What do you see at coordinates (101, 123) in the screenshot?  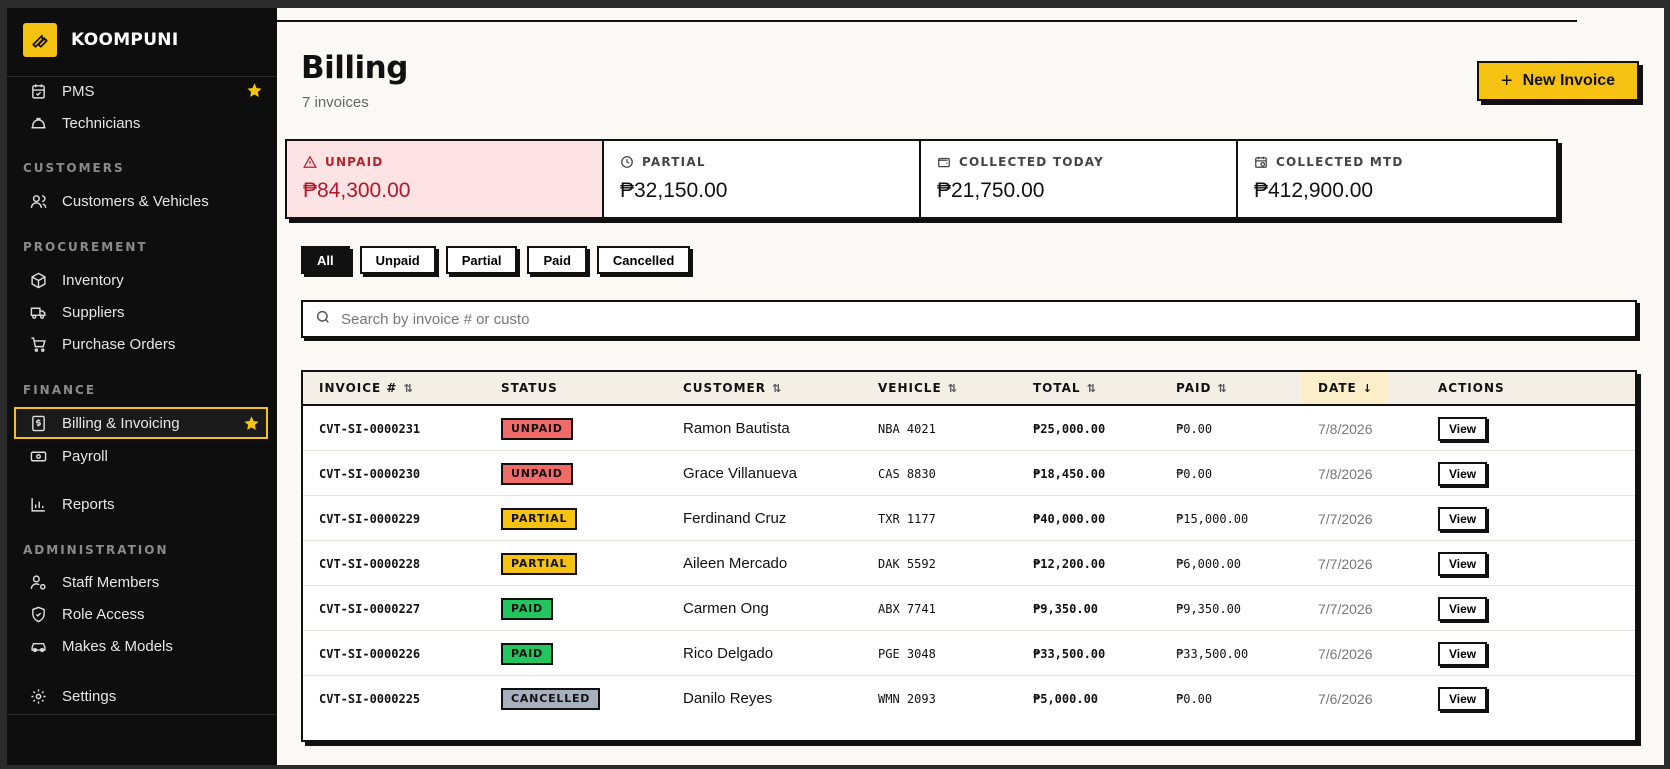 I see `sidebar-item-label: Technicians` at bounding box center [101, 123].